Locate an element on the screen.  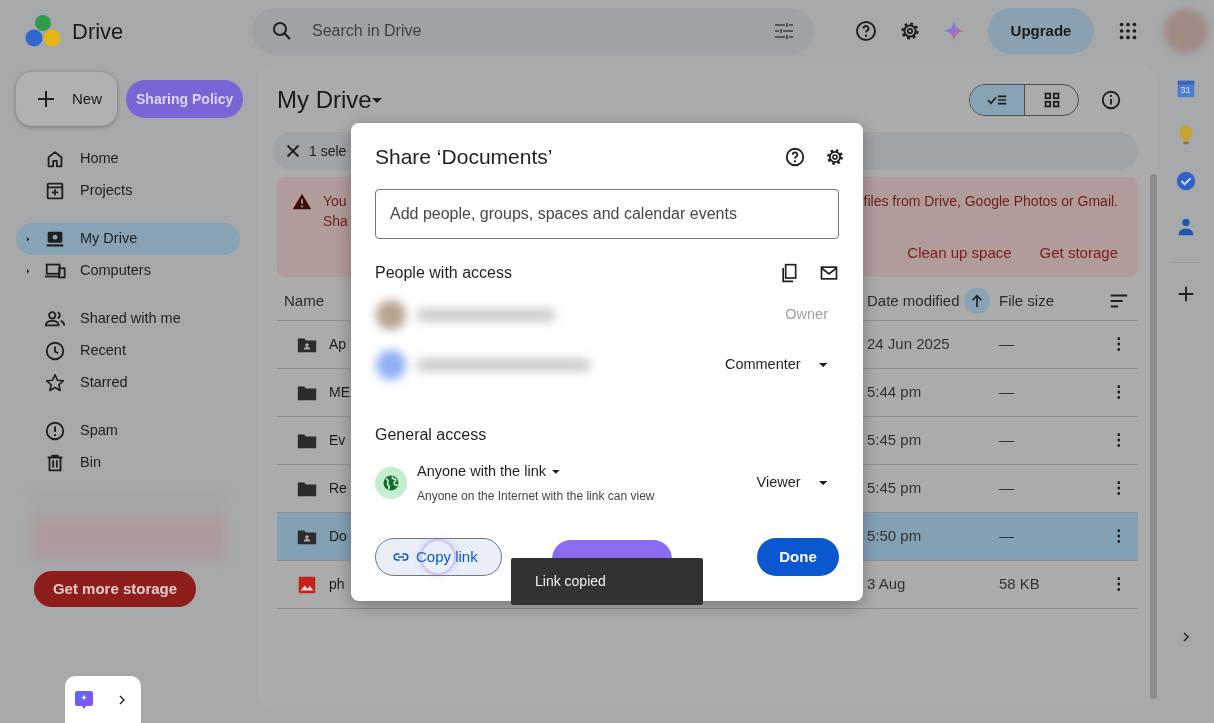
section-heading: General access is located at coordinates (431, 435).